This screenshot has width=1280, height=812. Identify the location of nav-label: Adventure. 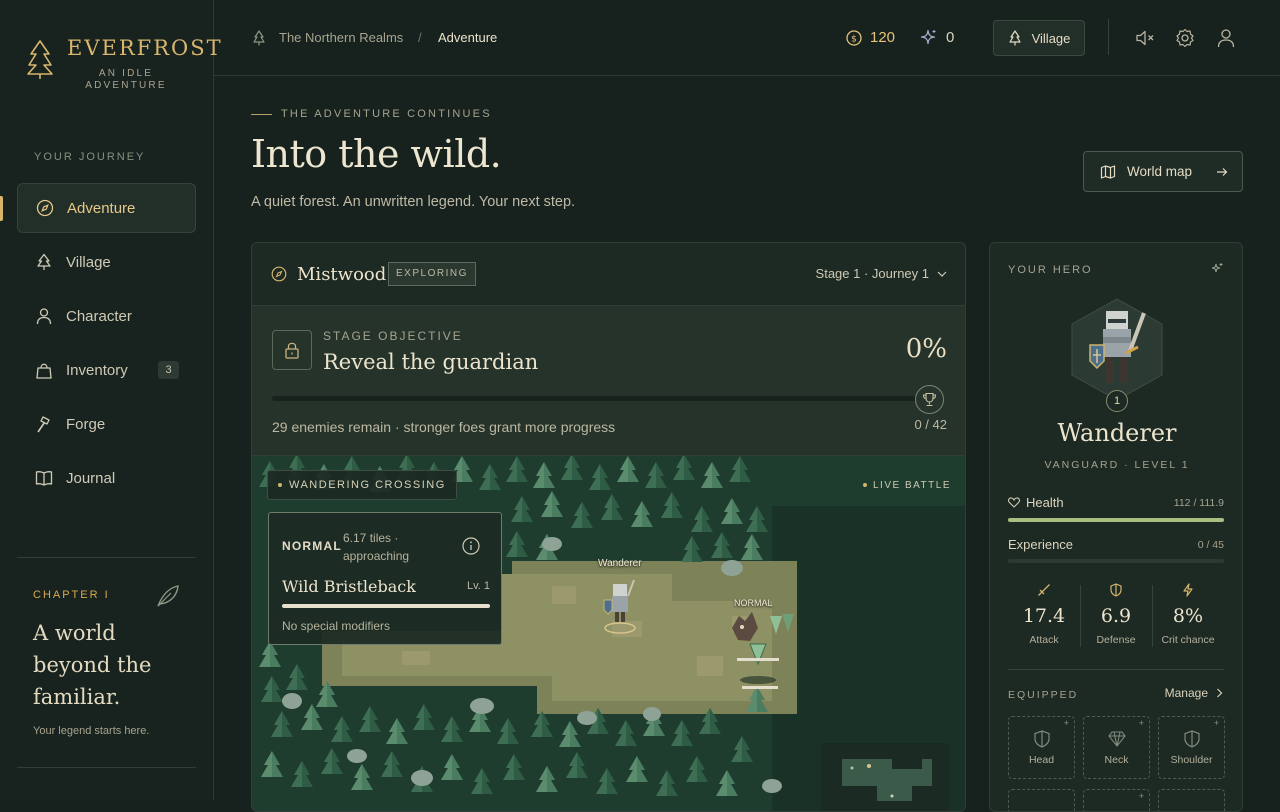
(101, 208).